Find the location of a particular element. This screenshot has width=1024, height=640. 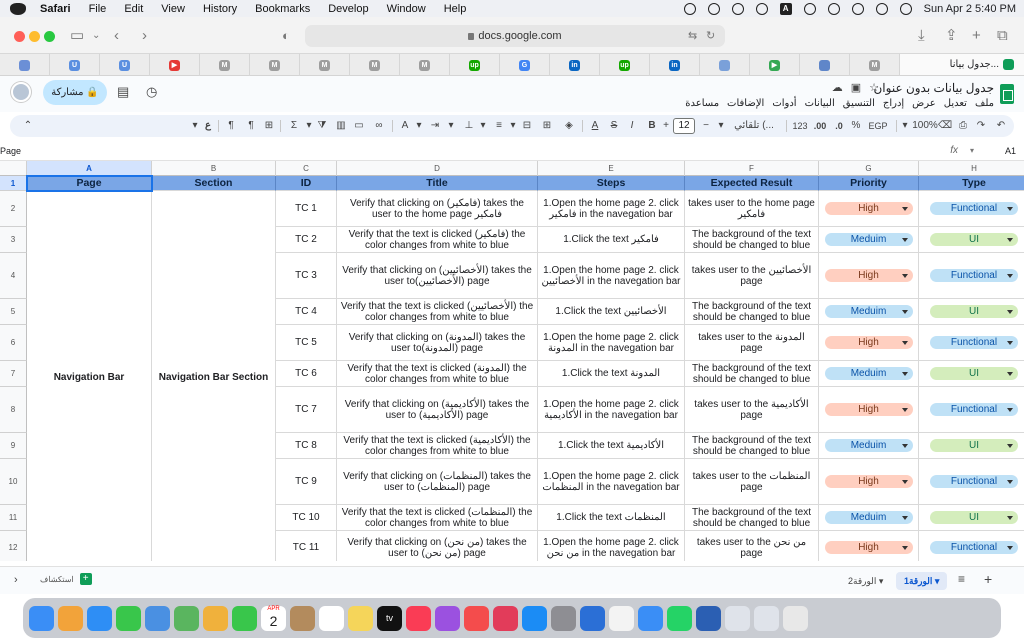

finder-icon is located at coordinates (41, 618).